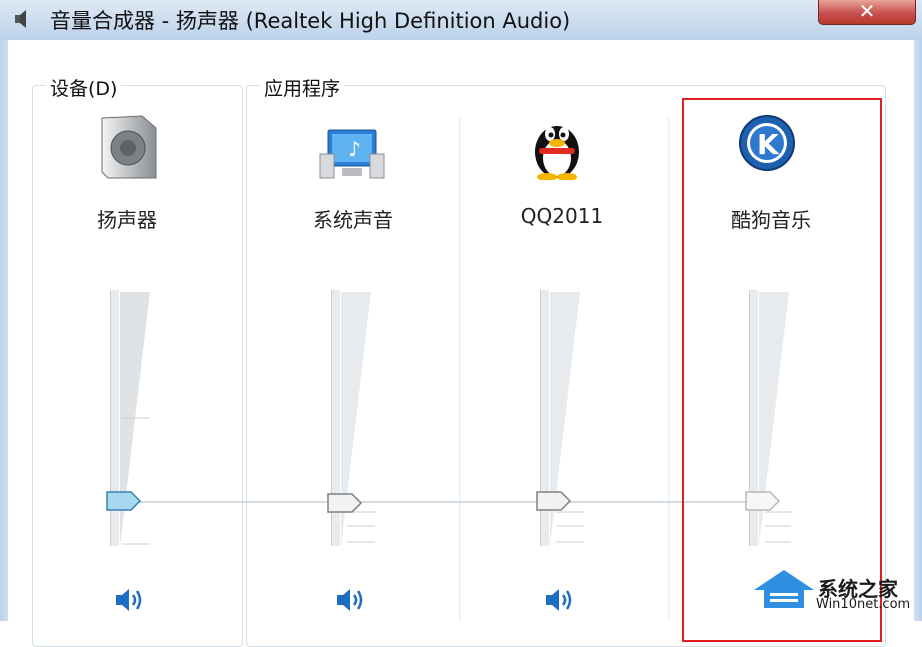  I want to click on device-group-label: 设备(D), so click(84, 87).